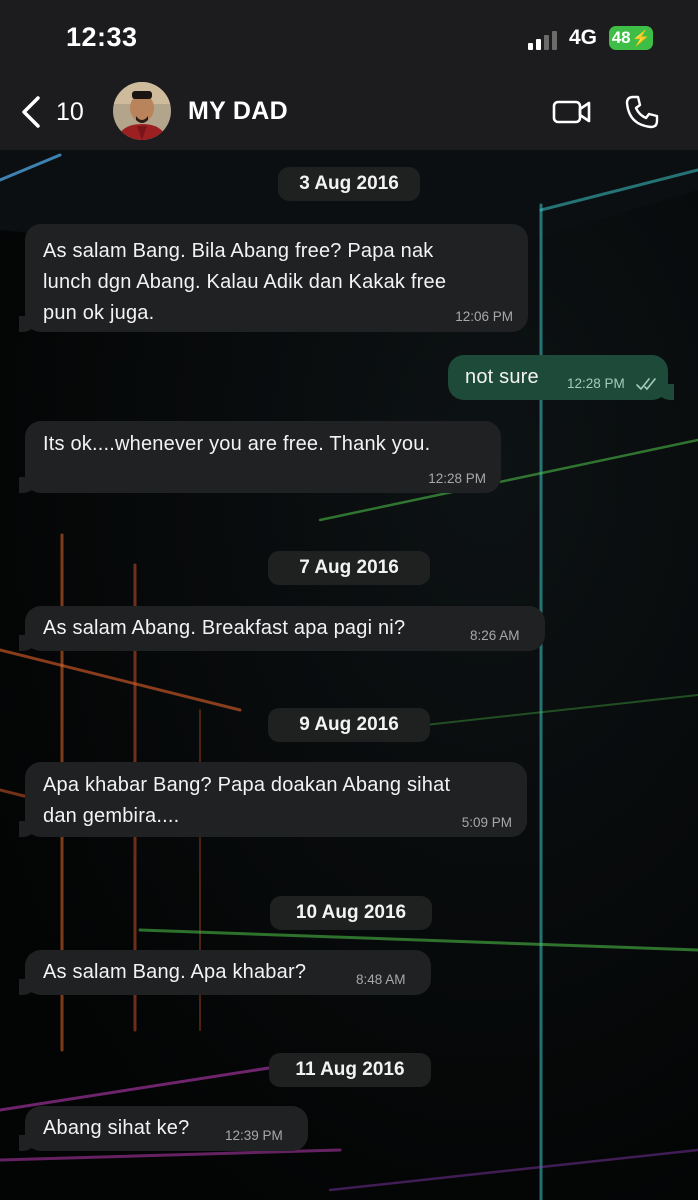 The width and height of the screenshot is (698, 1200). Describe the element at coordinates (583, 37) in the screenshot. I see `network-type: 4G` at that location.